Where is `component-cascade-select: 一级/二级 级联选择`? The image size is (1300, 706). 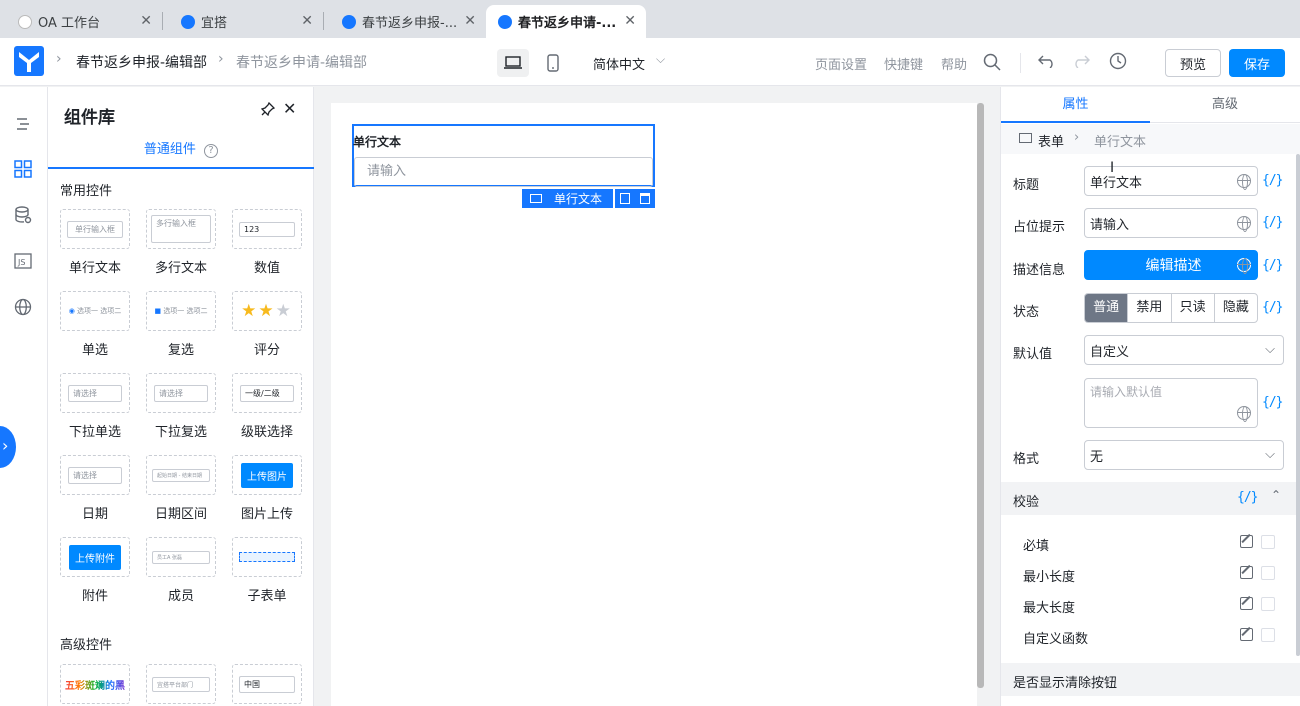
component-cascade-select: 一级/二级 级联选择 is located at coordinates (267, 406).